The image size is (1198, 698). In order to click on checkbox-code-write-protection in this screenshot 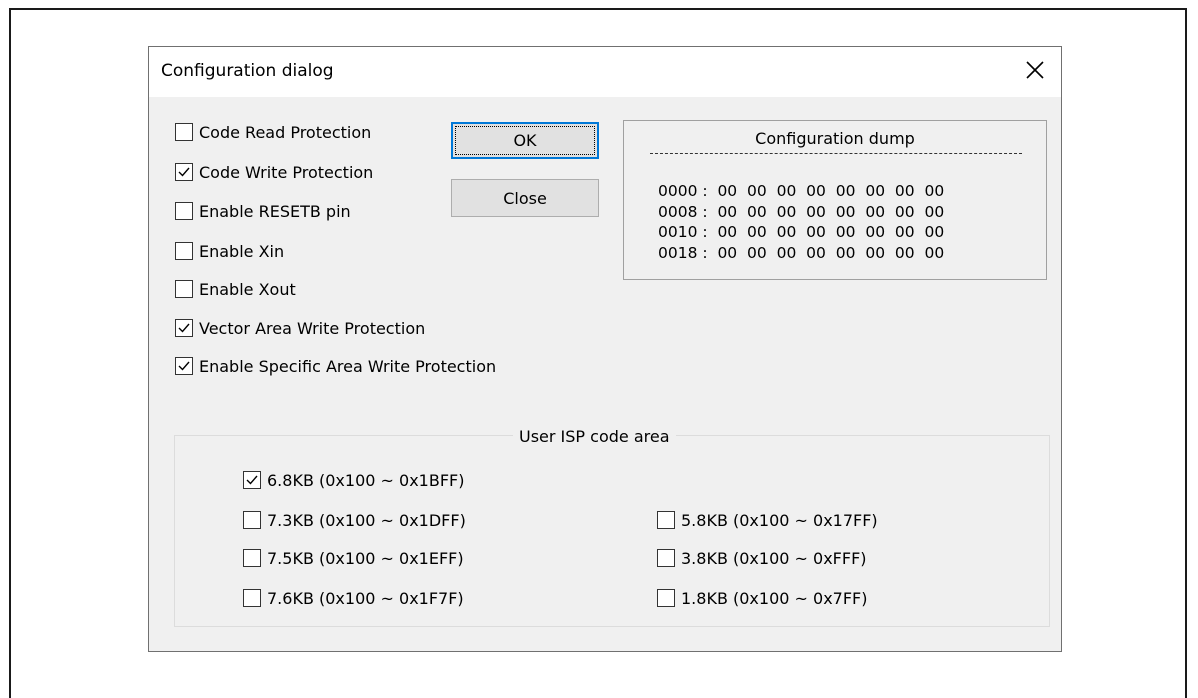, I will do `click(184, 172)`.